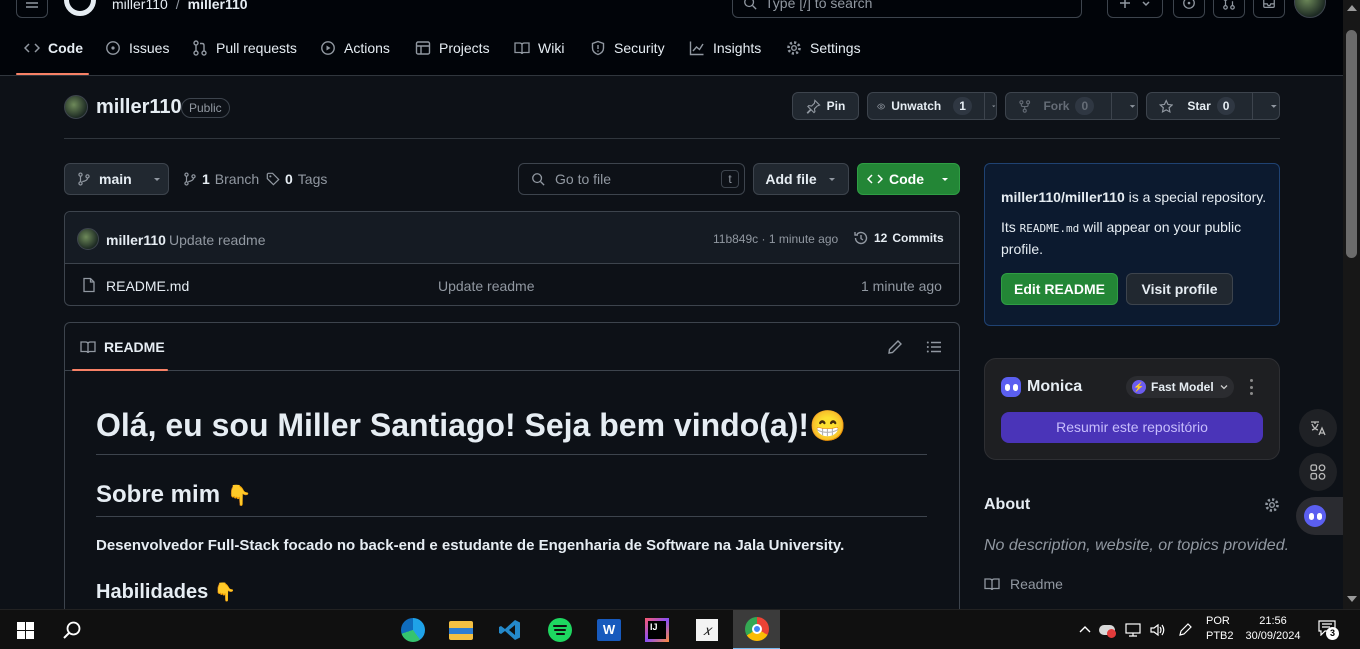  Describe the element at coordinates (1329, 630) in the screenshot. I see `notification-center-button: 3` at that location.